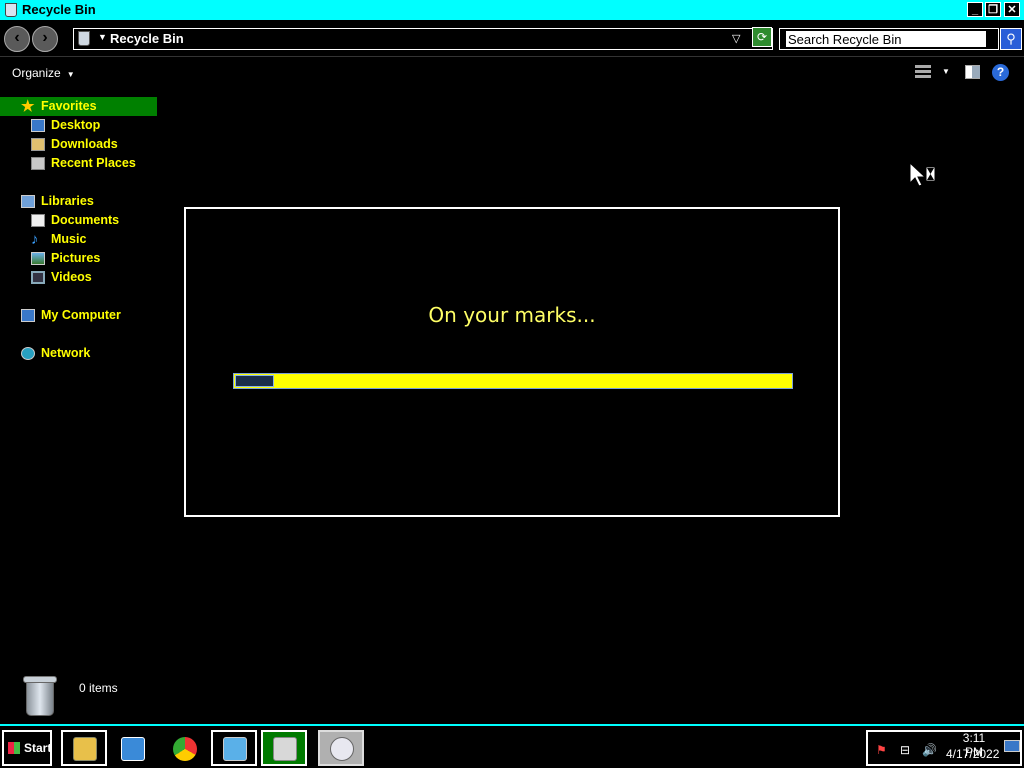 The width and height of the screenshot is (1024, 768). I want to click on organize-menu: Organize ▼, so click(43, 73).